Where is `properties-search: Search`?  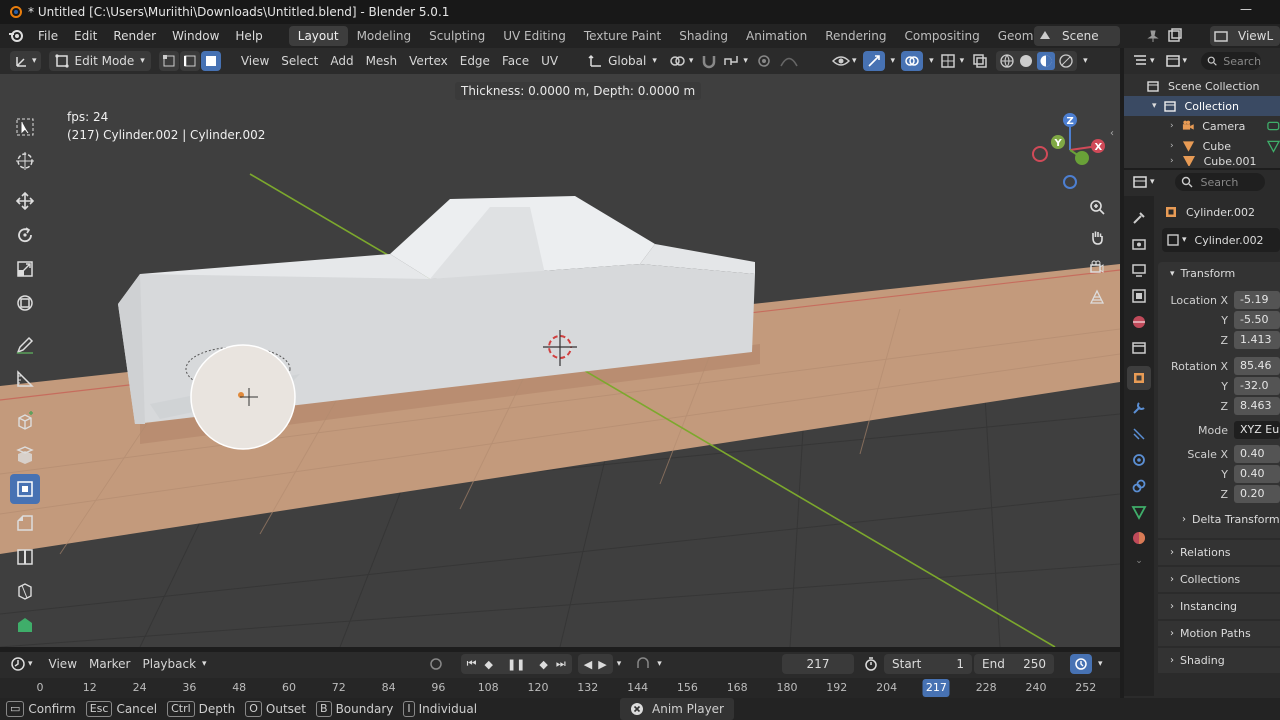 properties-search: Search is located at coordinates (1219, 182).